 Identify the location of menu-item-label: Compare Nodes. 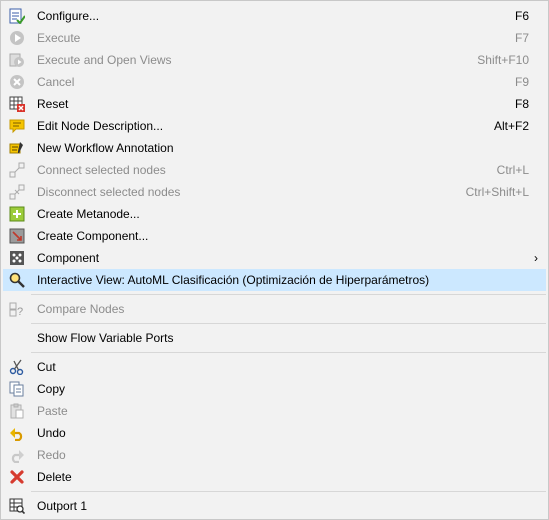
(81, 309).